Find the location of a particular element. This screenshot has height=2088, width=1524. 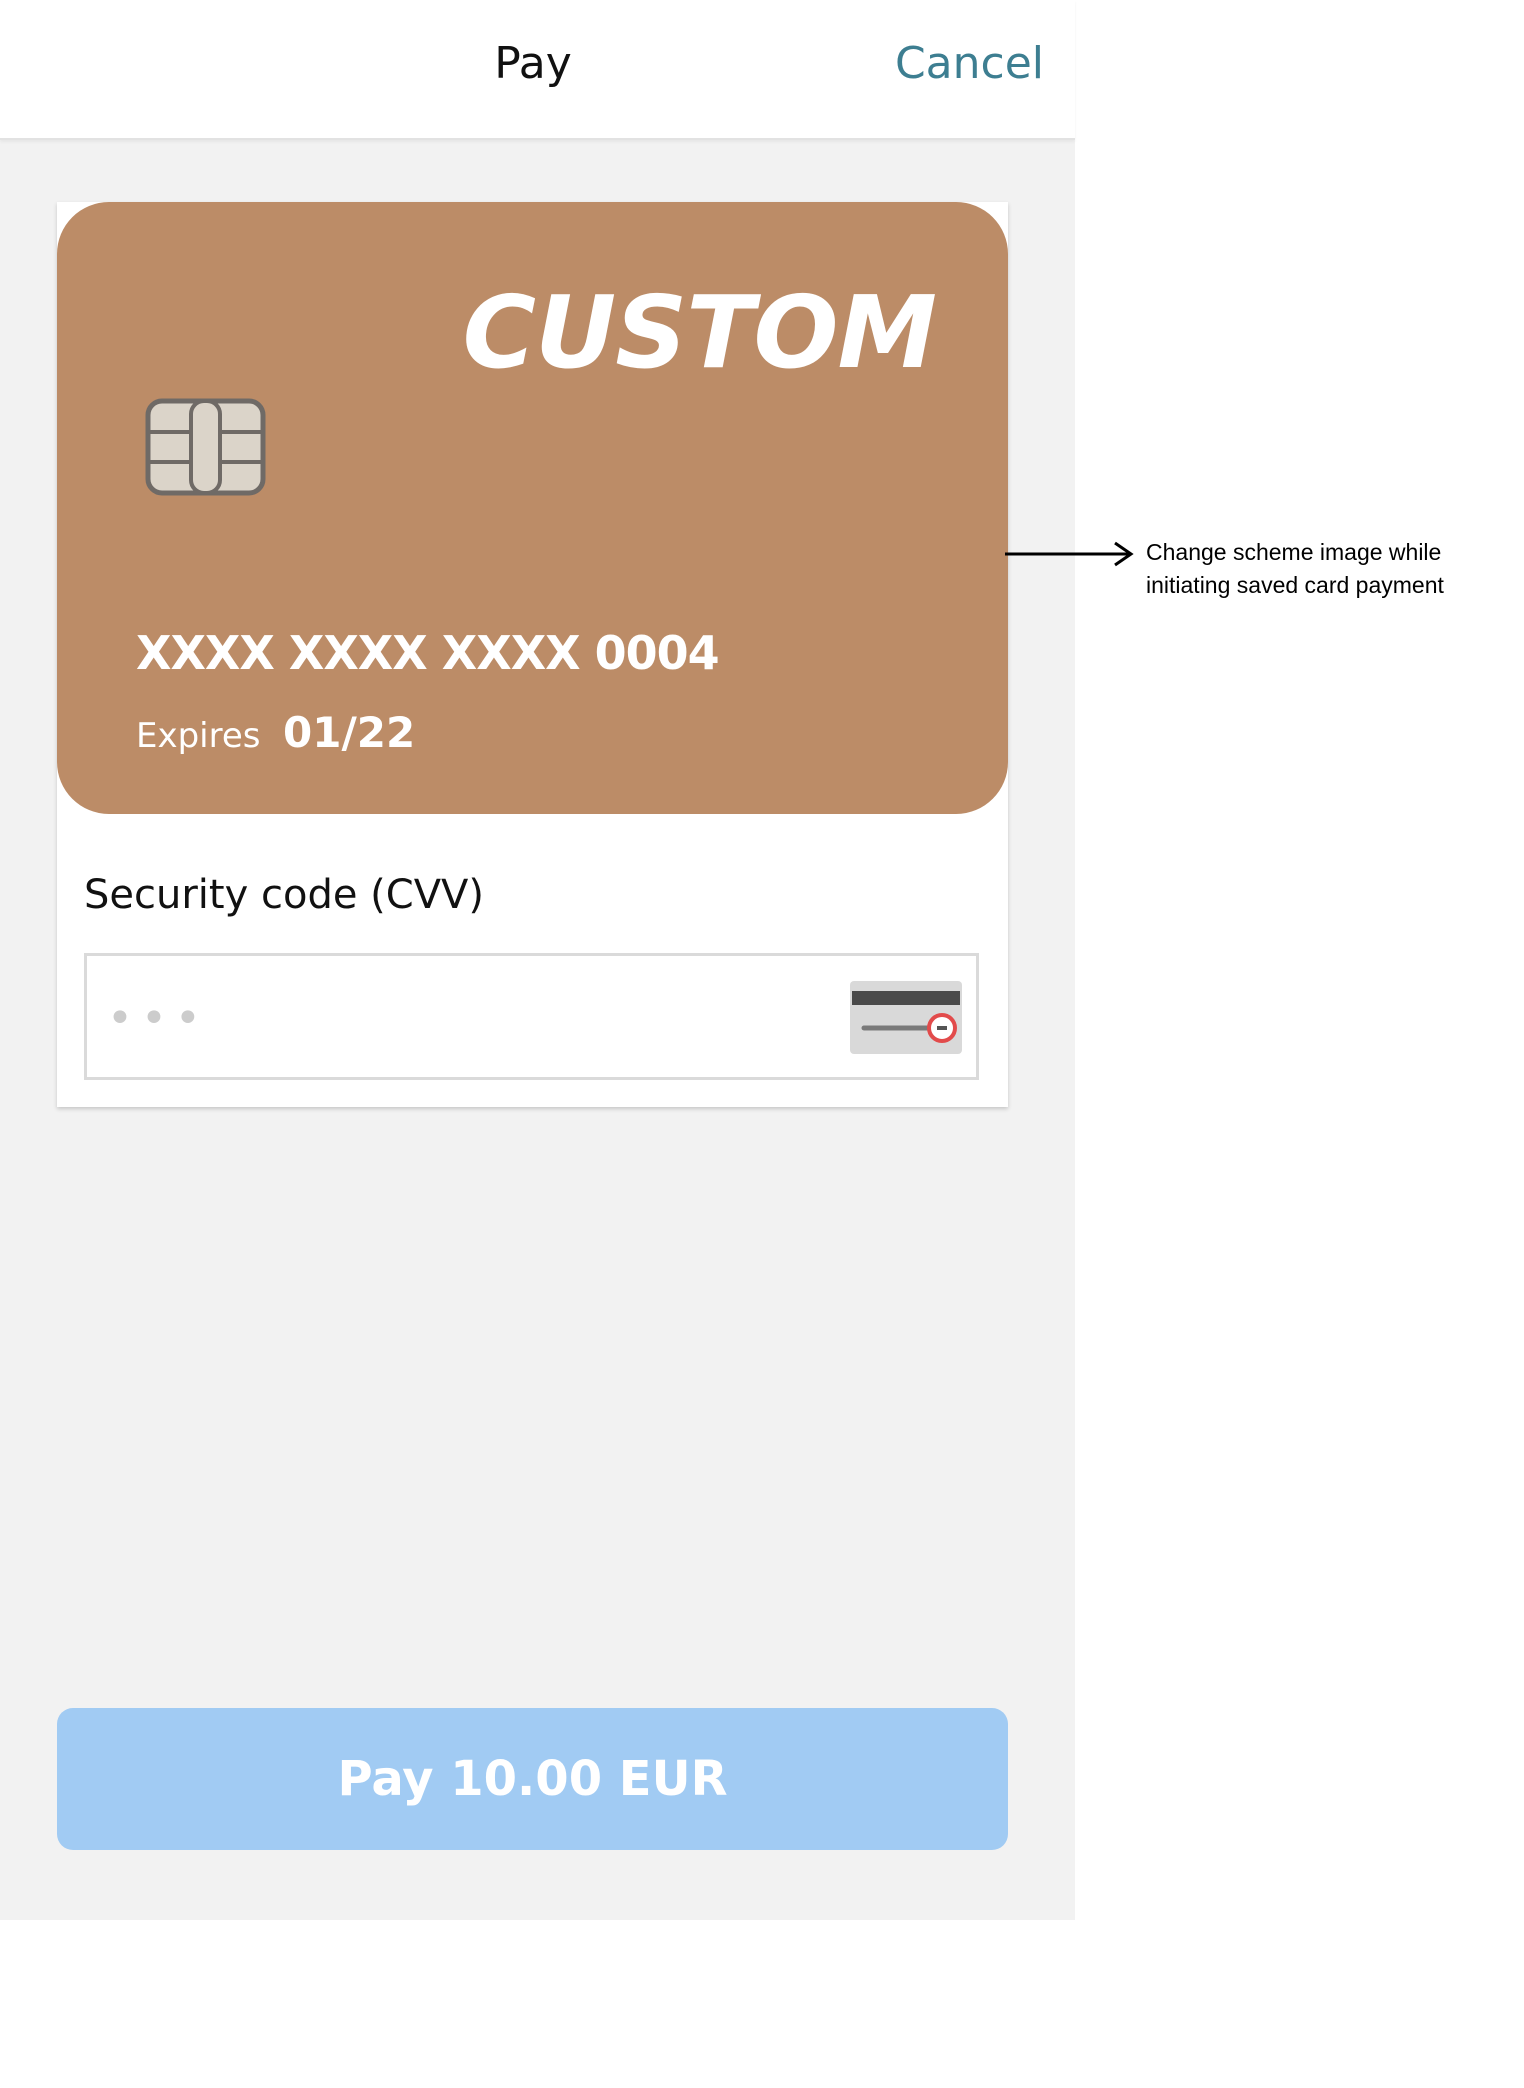

header-bar: Pay Cancel is located at coordinates (537, 70).